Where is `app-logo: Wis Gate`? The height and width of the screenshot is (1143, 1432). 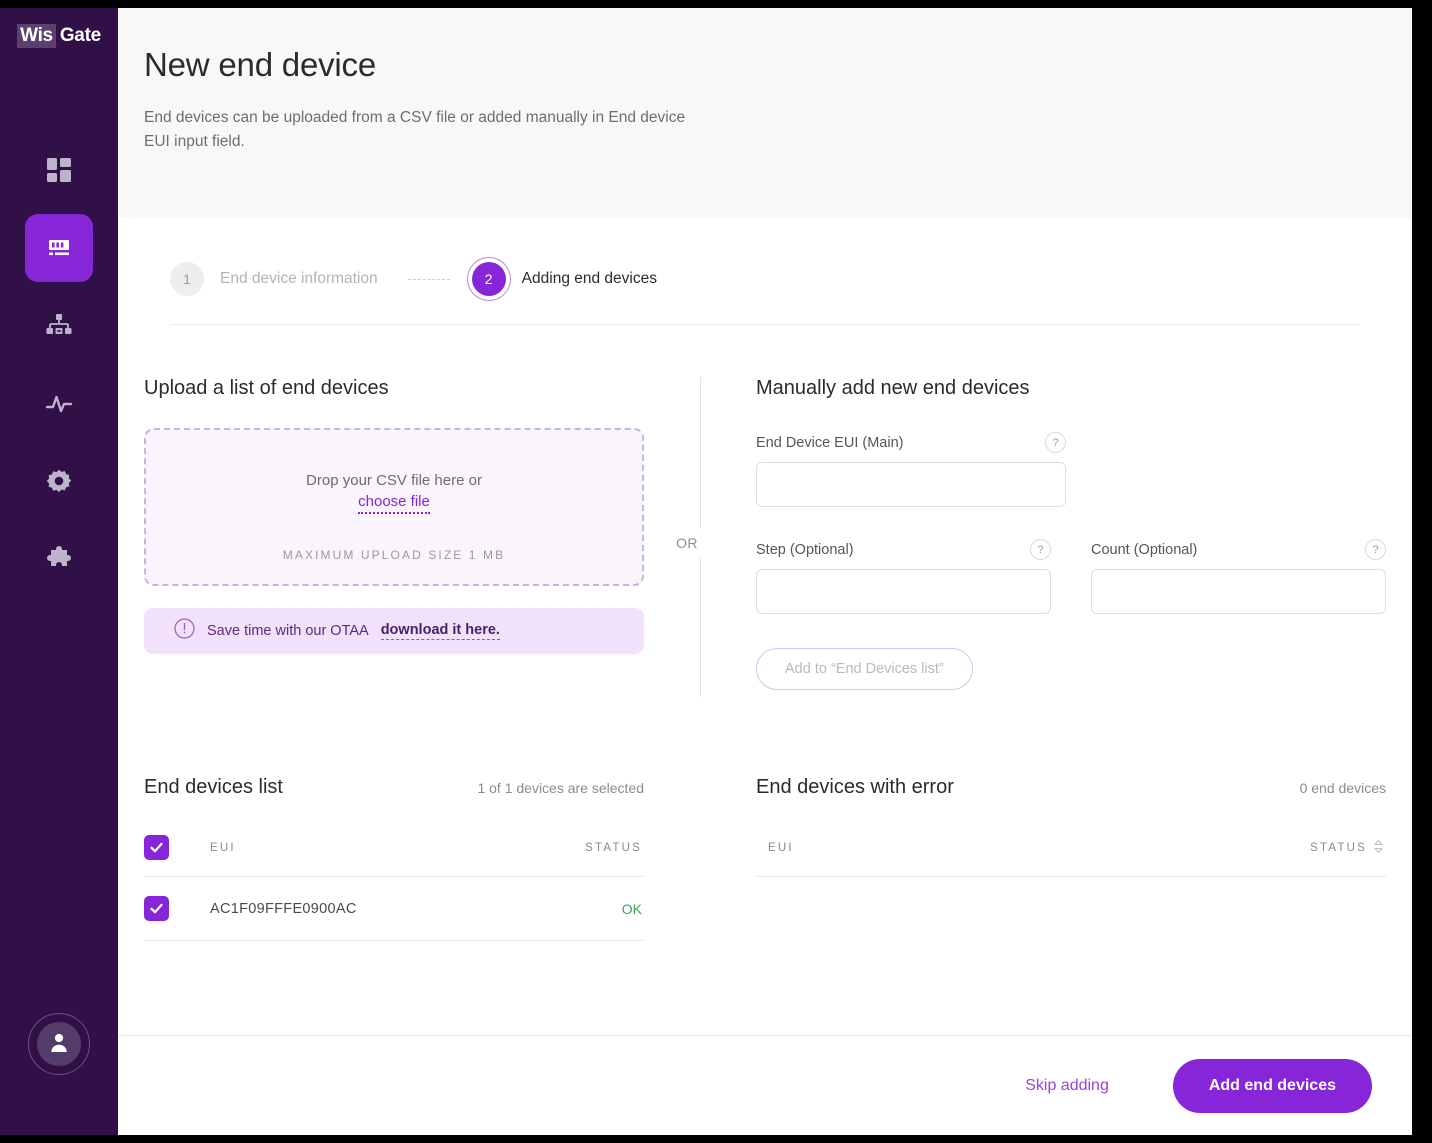 app-logo: Wis Gate is located at coordinates (59, 36).